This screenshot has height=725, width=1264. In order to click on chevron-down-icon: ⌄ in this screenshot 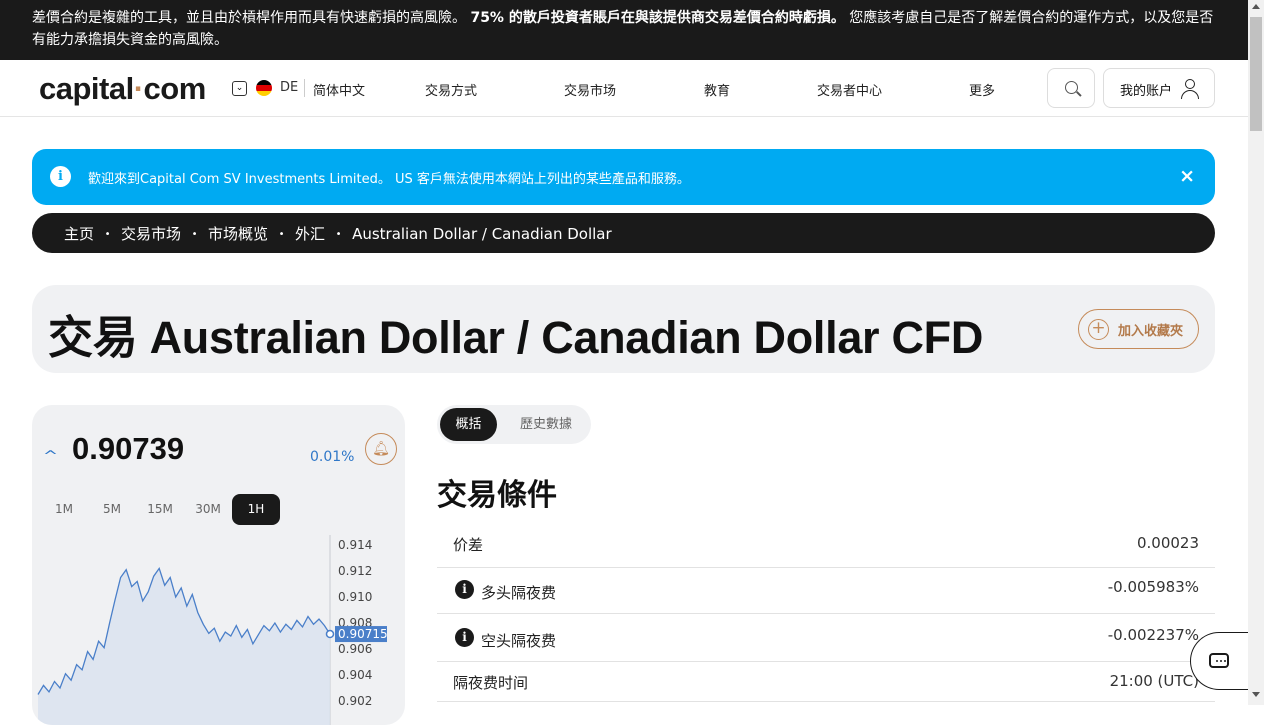, I will do `click(239, 88)`.